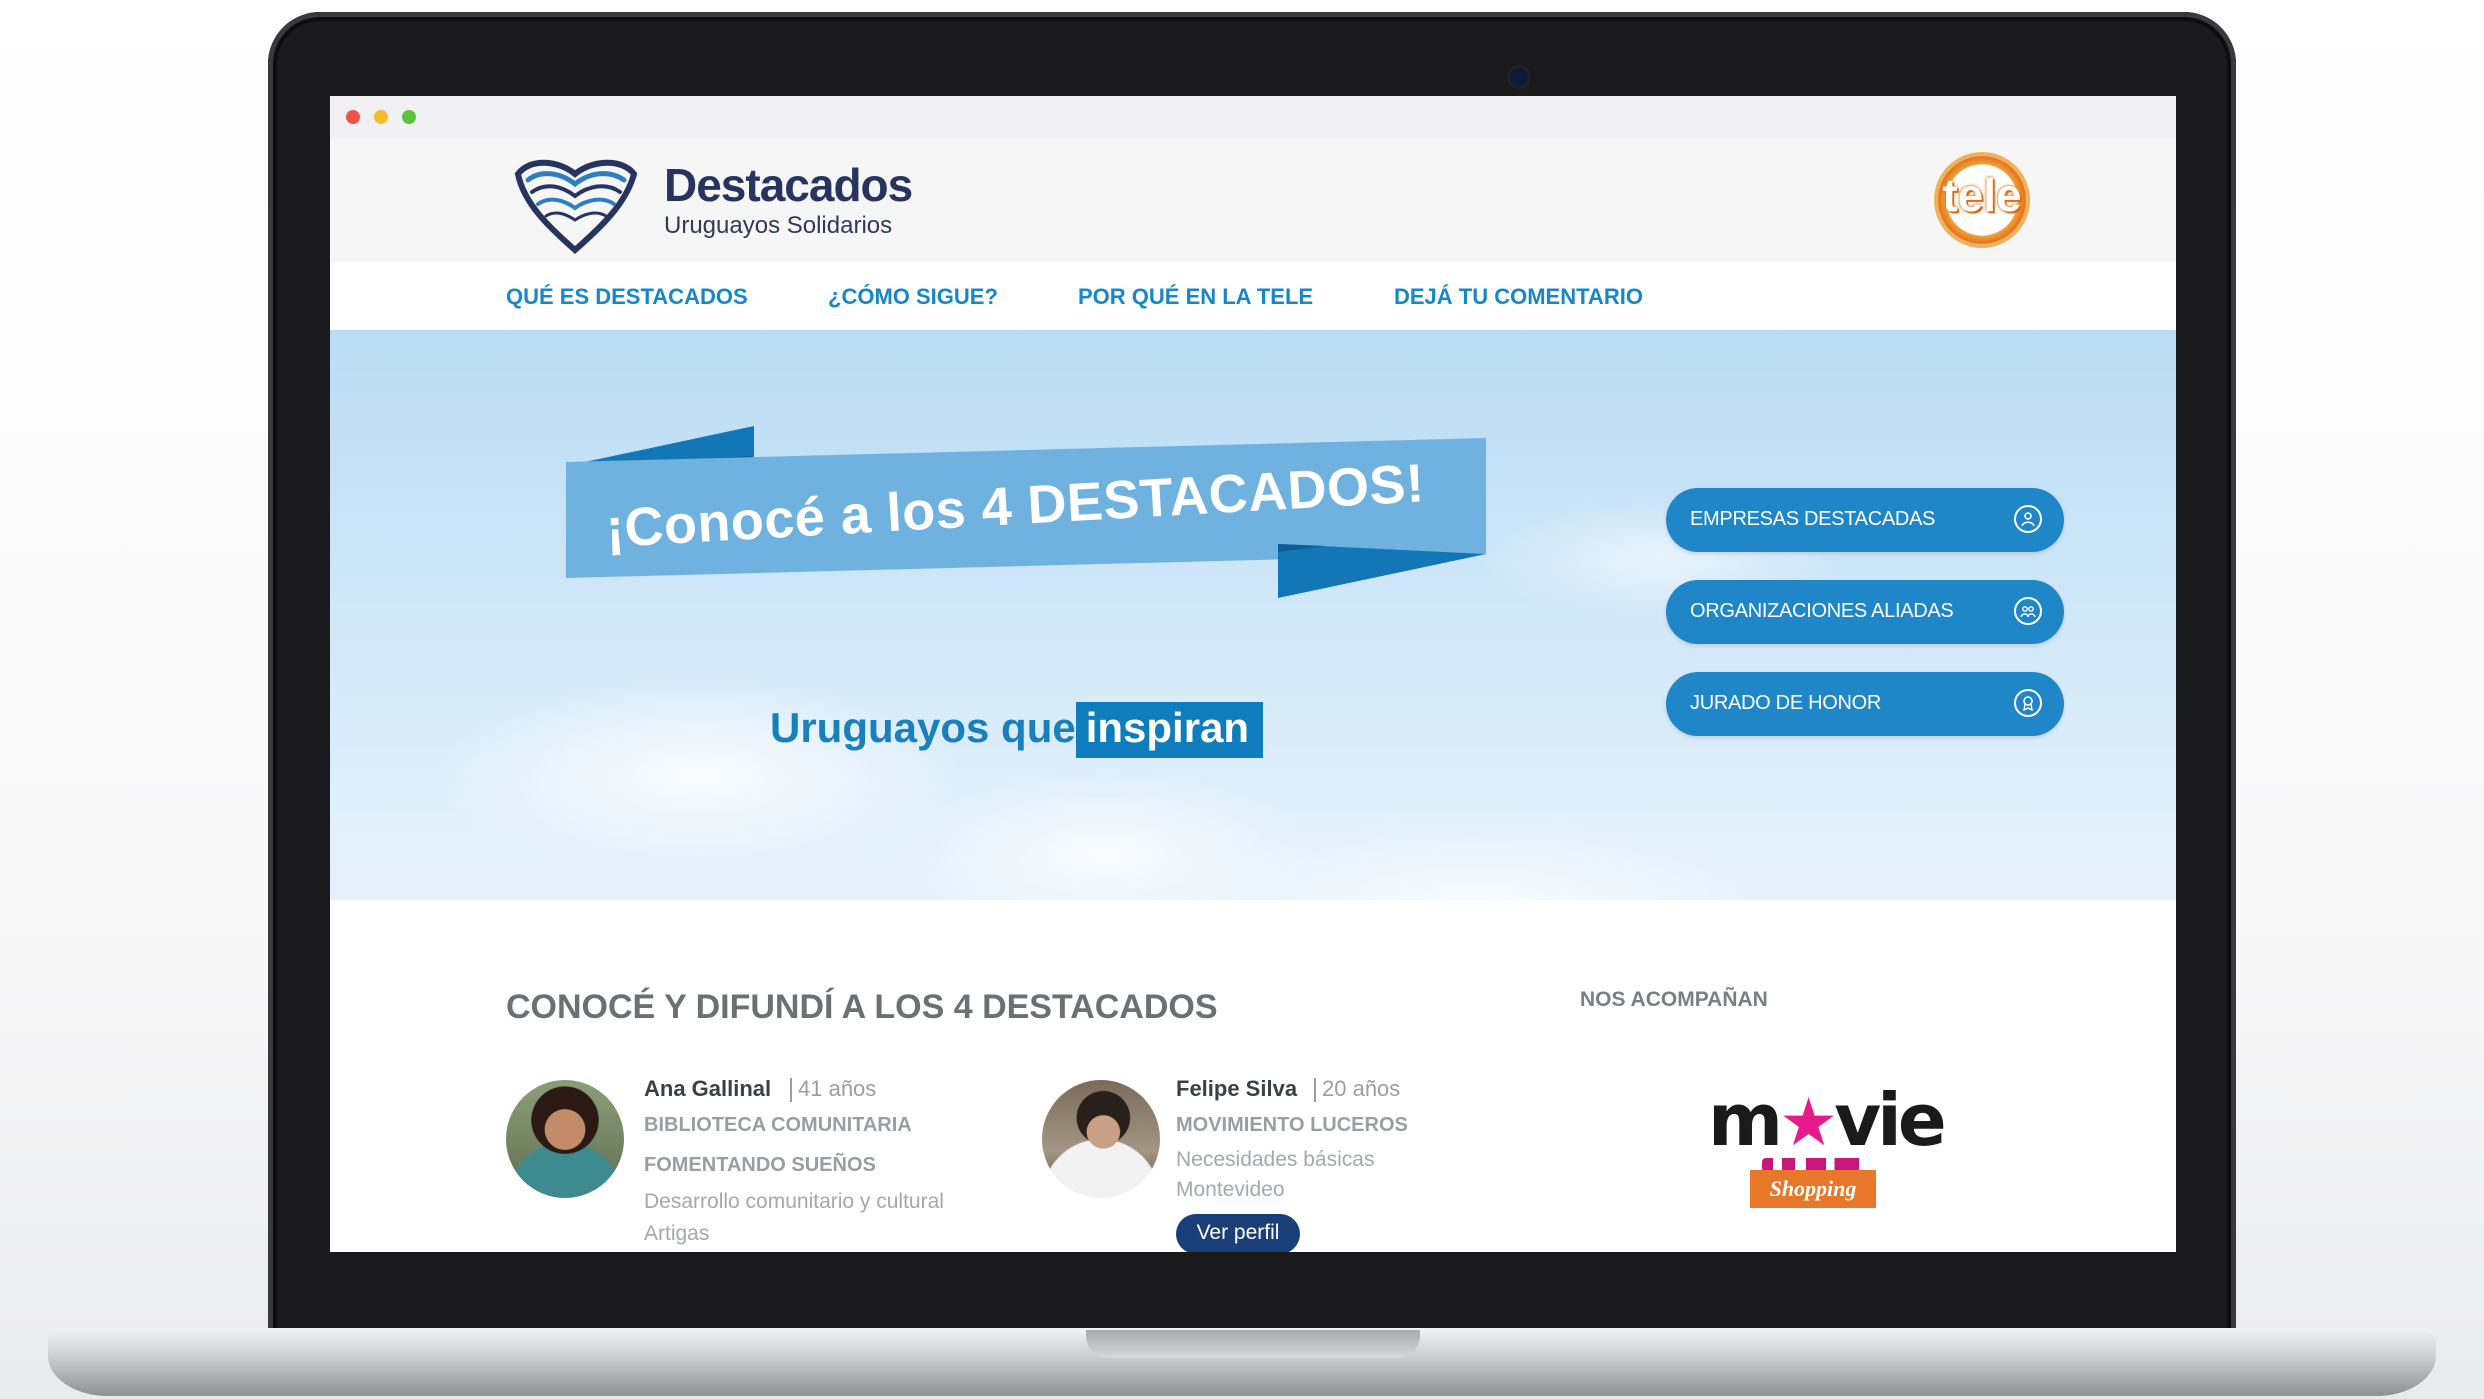  I want to click on empresas-destacadas-label: EMPRESAS DESTACADAS, so click(1813, 519).